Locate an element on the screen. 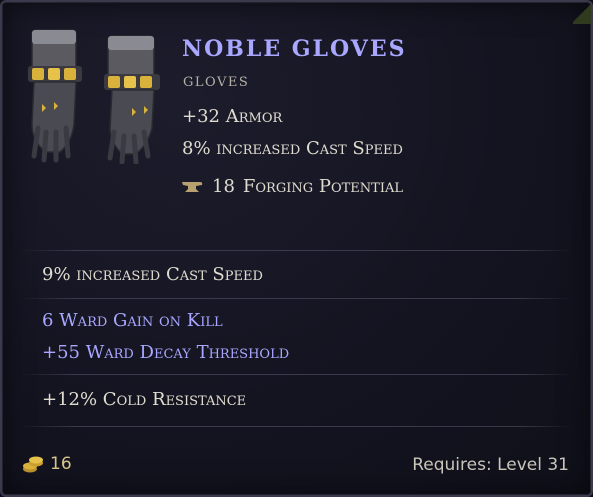 This screenshot has width=593, height=497. affix-cast-speed: 9% increased Cast Speed is located at coordinates (152, 274).